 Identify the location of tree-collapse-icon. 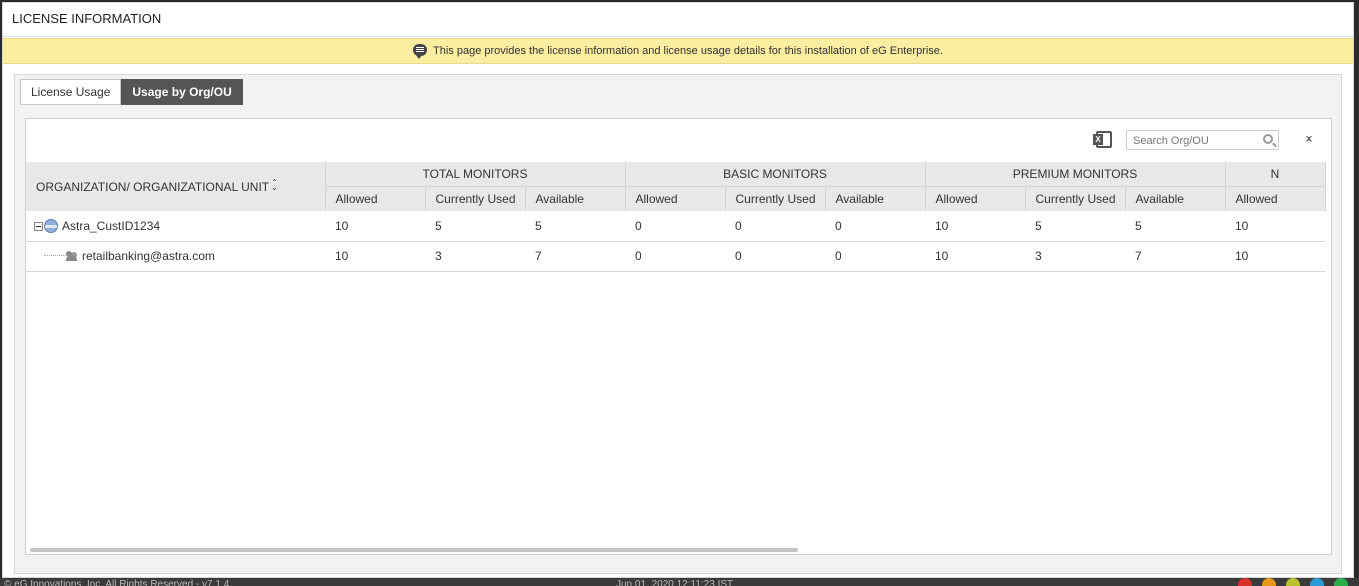
(38, 226).